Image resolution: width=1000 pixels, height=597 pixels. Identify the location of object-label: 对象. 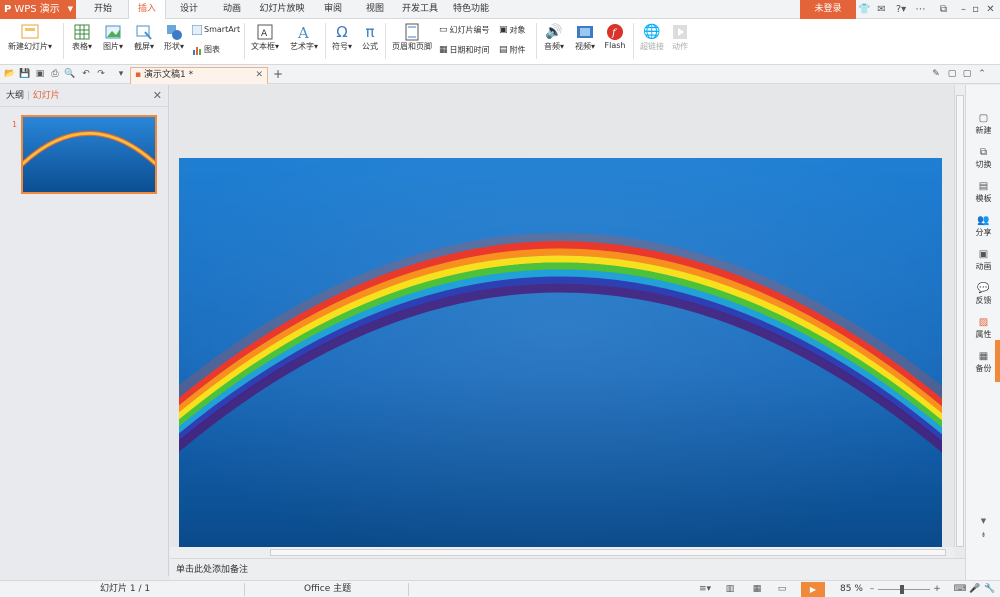
(517, 30).